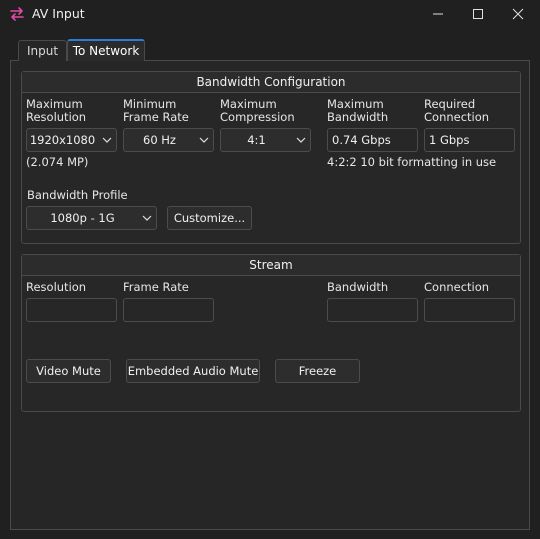 This screenshot has height=539, width=540. I want to click on window-title: AV Input, so click(58, 13).